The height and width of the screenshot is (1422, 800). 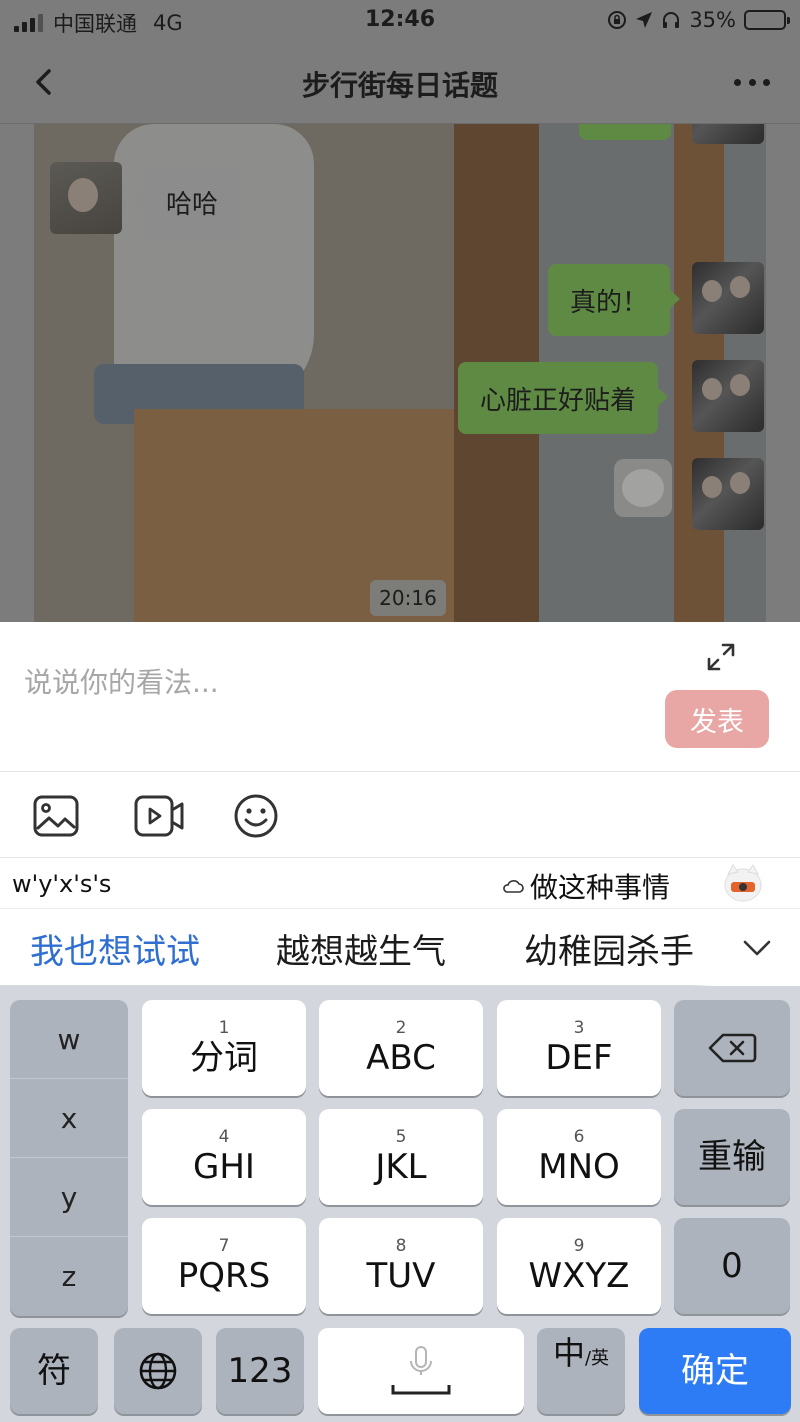 I want to click on key-number: 4, so click(x=224, y=1137).